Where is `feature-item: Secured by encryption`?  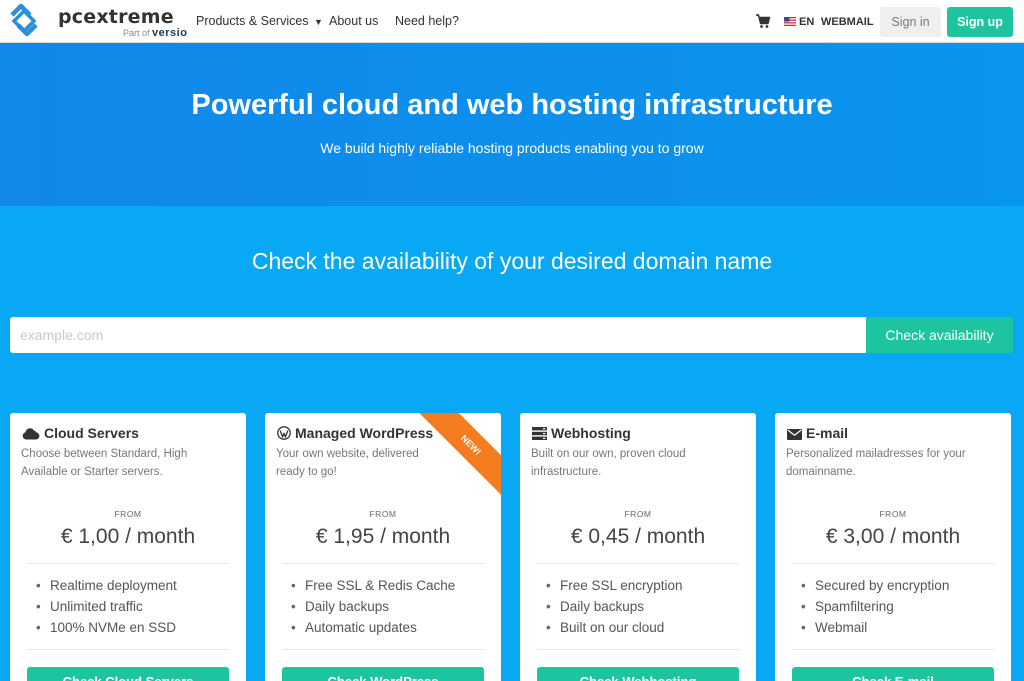 feature-item: Secured by encryption is located at coordinates (875, 585).